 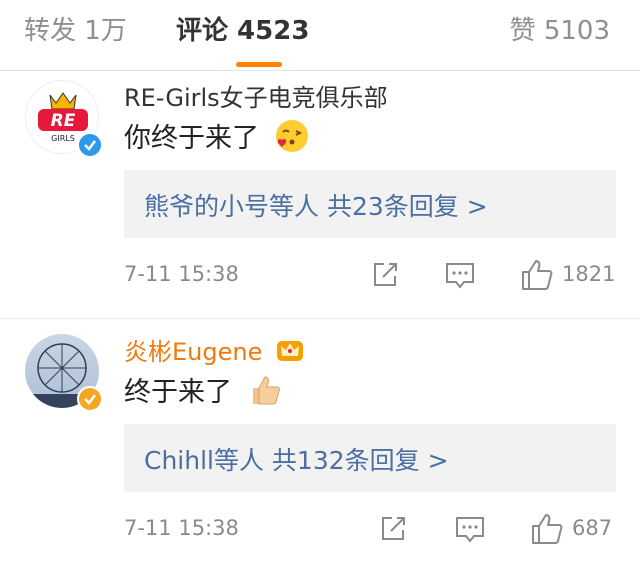 I want to click on replies-preview: 熊爷的小号等人 共23条回复 >, so click(x=370, y=204).